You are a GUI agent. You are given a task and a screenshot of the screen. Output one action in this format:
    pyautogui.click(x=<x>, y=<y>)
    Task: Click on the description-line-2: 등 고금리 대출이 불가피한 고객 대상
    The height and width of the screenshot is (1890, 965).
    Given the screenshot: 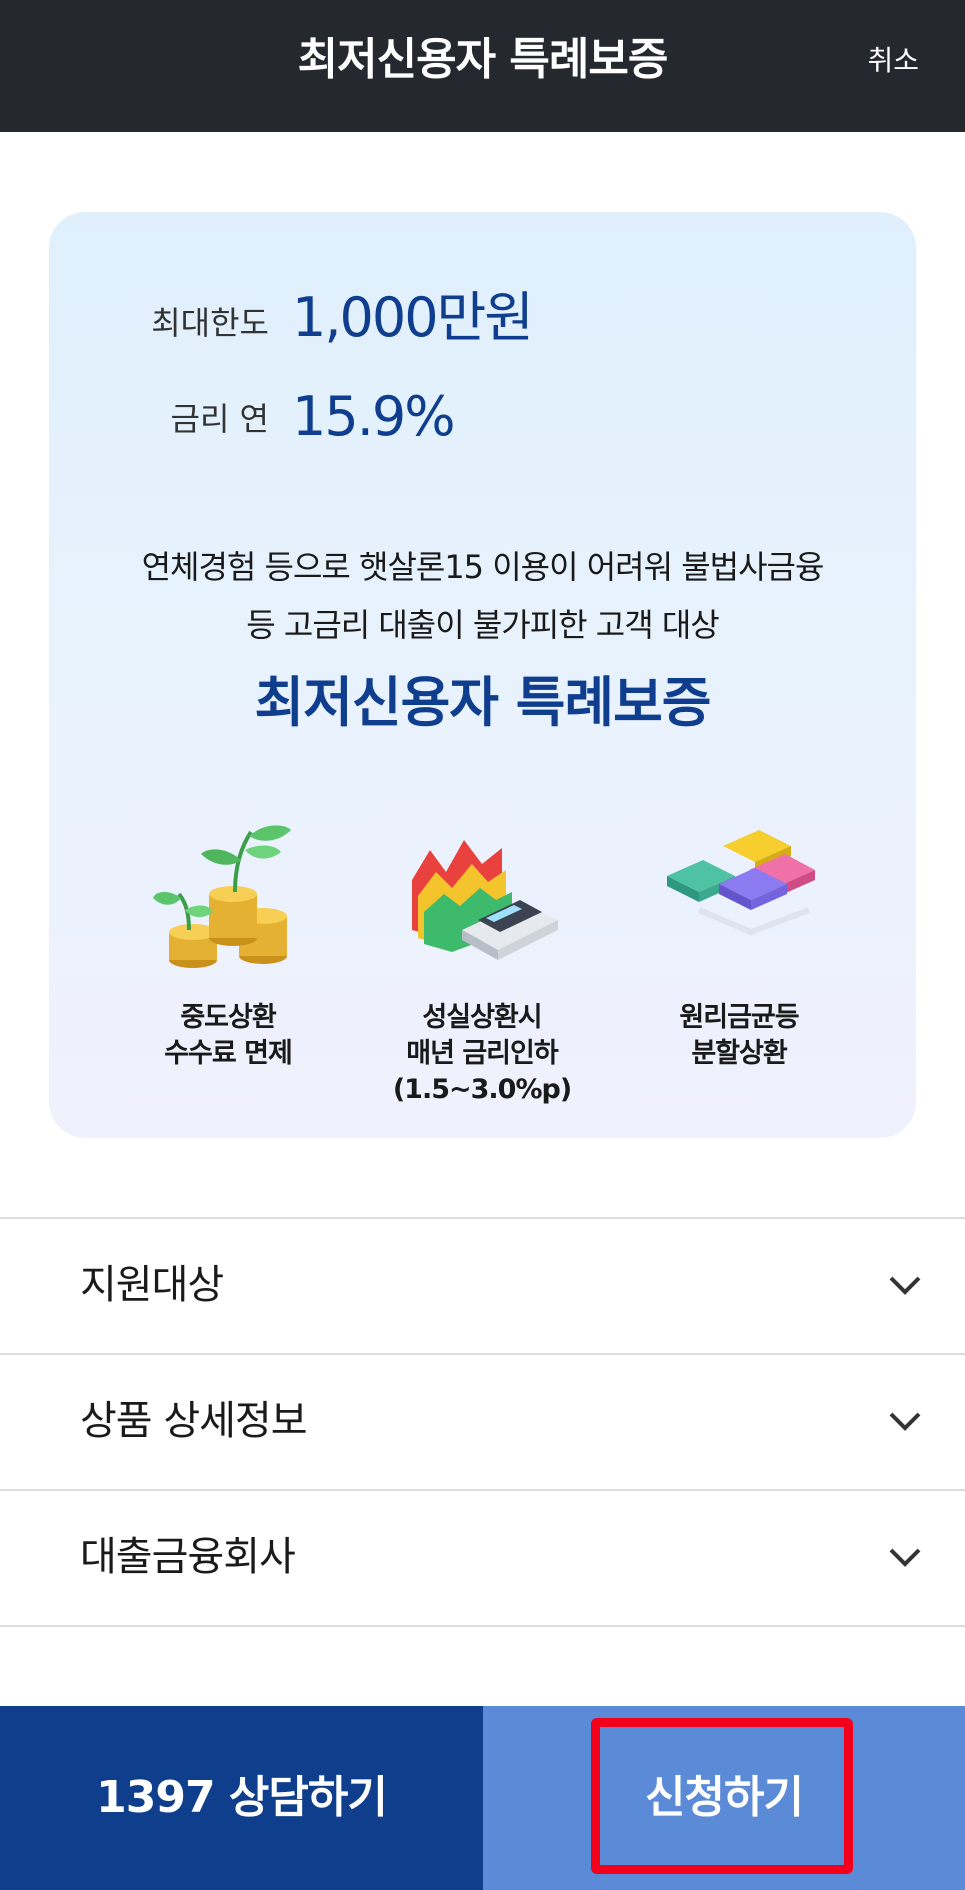 What is the action you would take?
    pyautogui.click(x=482, y=625)
    